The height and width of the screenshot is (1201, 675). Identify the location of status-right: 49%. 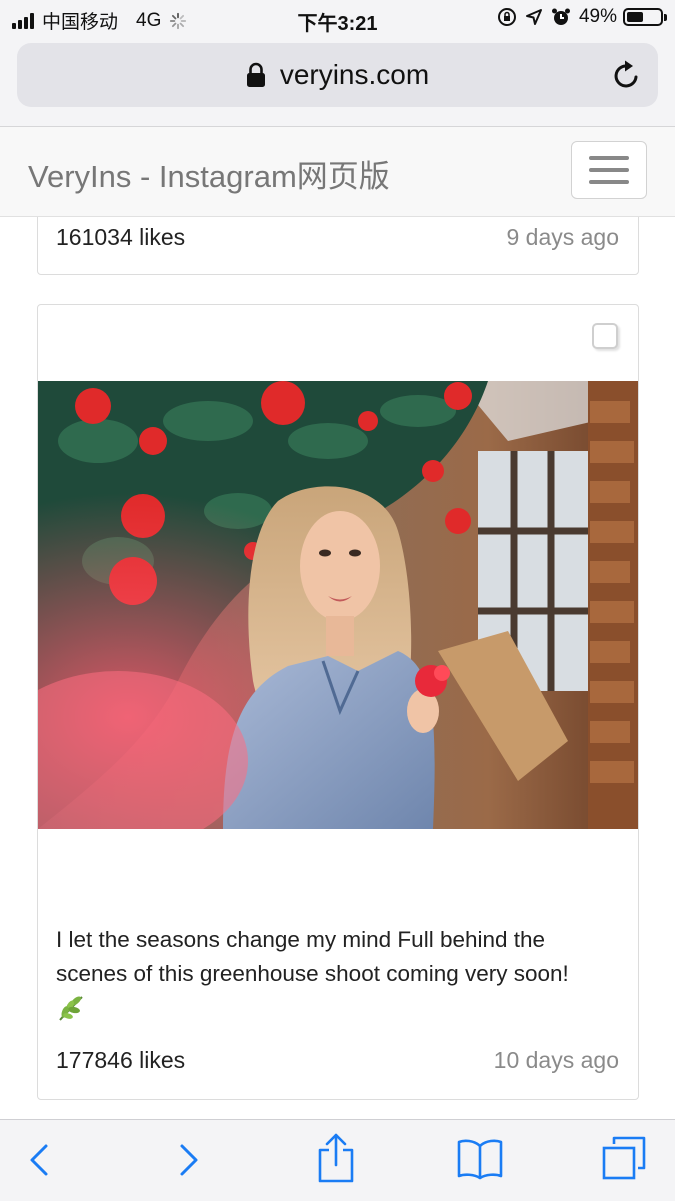
(582, 17).